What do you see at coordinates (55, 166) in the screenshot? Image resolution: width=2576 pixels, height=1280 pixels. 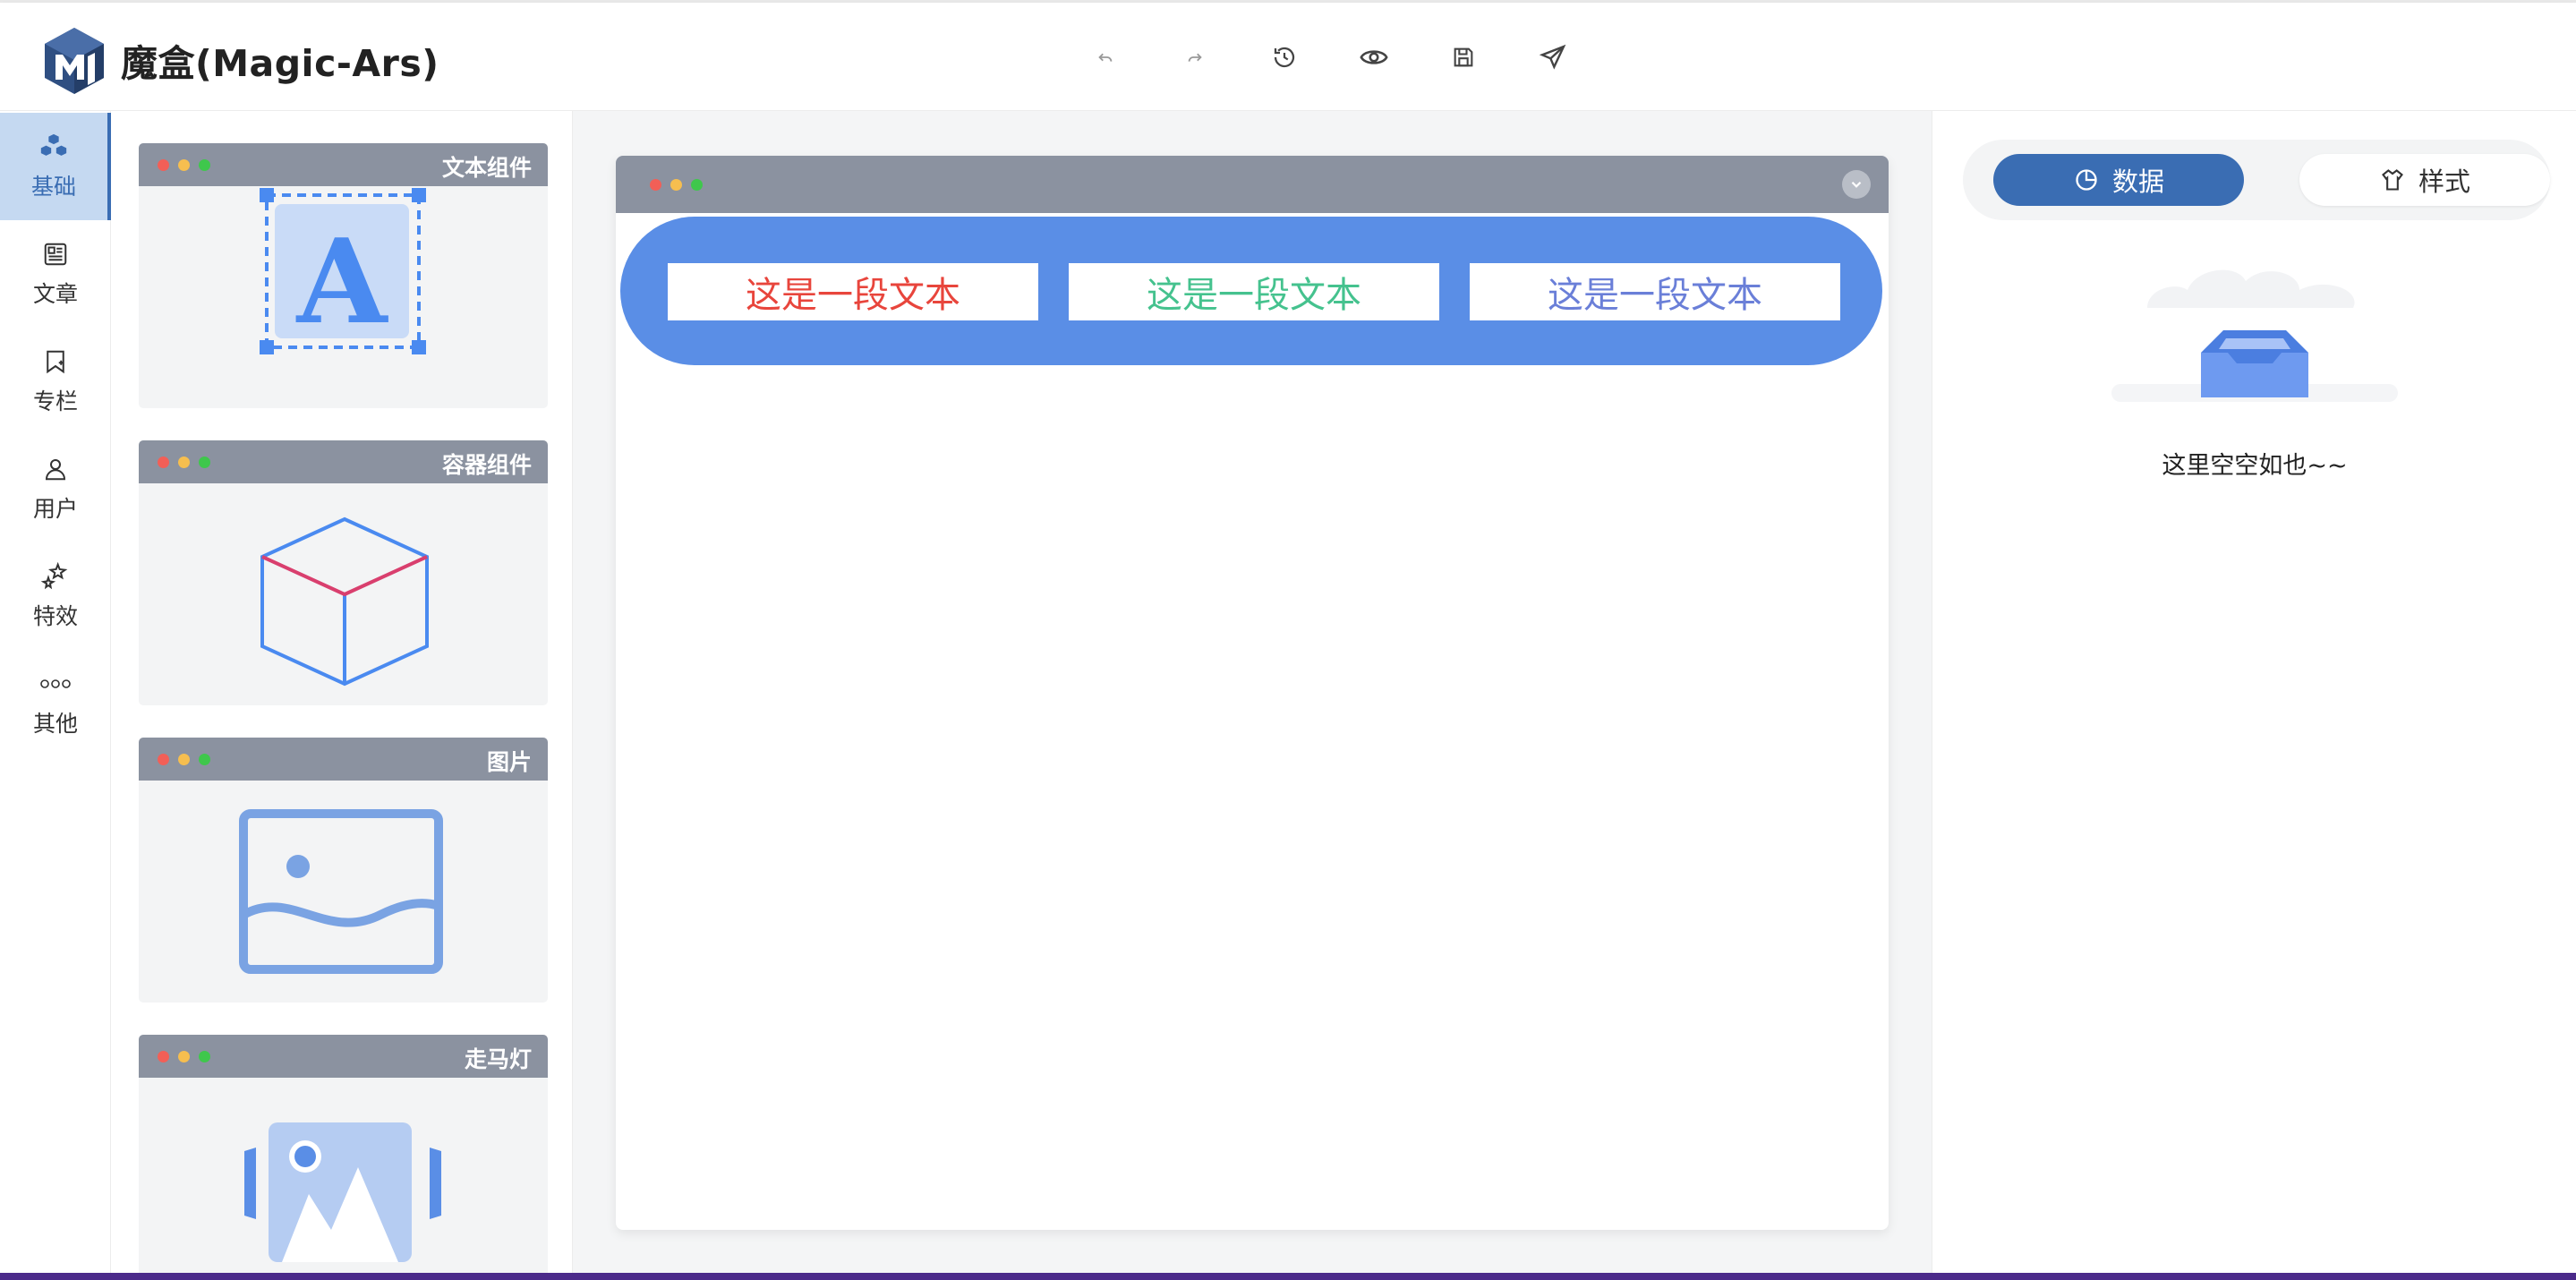 I see `sidebar-item-basic: 基础` at bounding box center [55, 166].